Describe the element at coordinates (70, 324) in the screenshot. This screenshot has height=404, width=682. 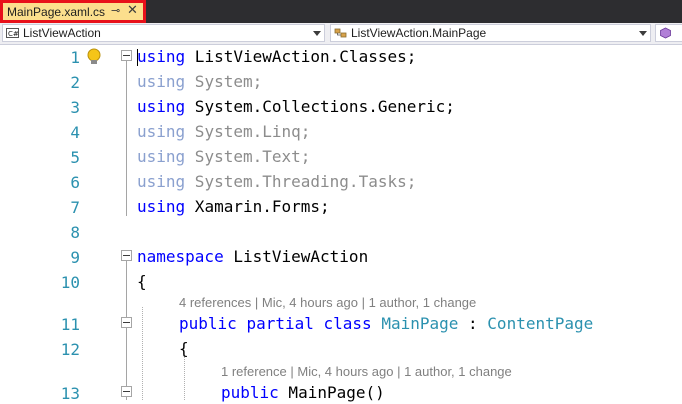
I see `line-number: 11` at that location.